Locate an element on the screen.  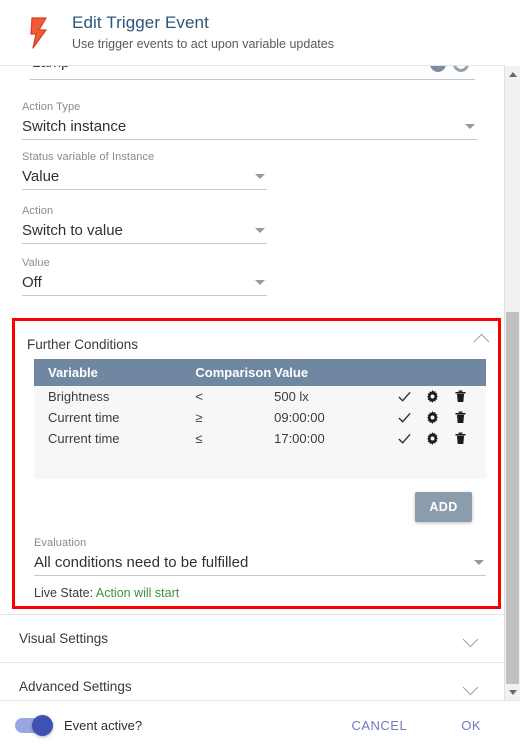
column-header-comparison: Comparison is located at coordinates (235, 372).